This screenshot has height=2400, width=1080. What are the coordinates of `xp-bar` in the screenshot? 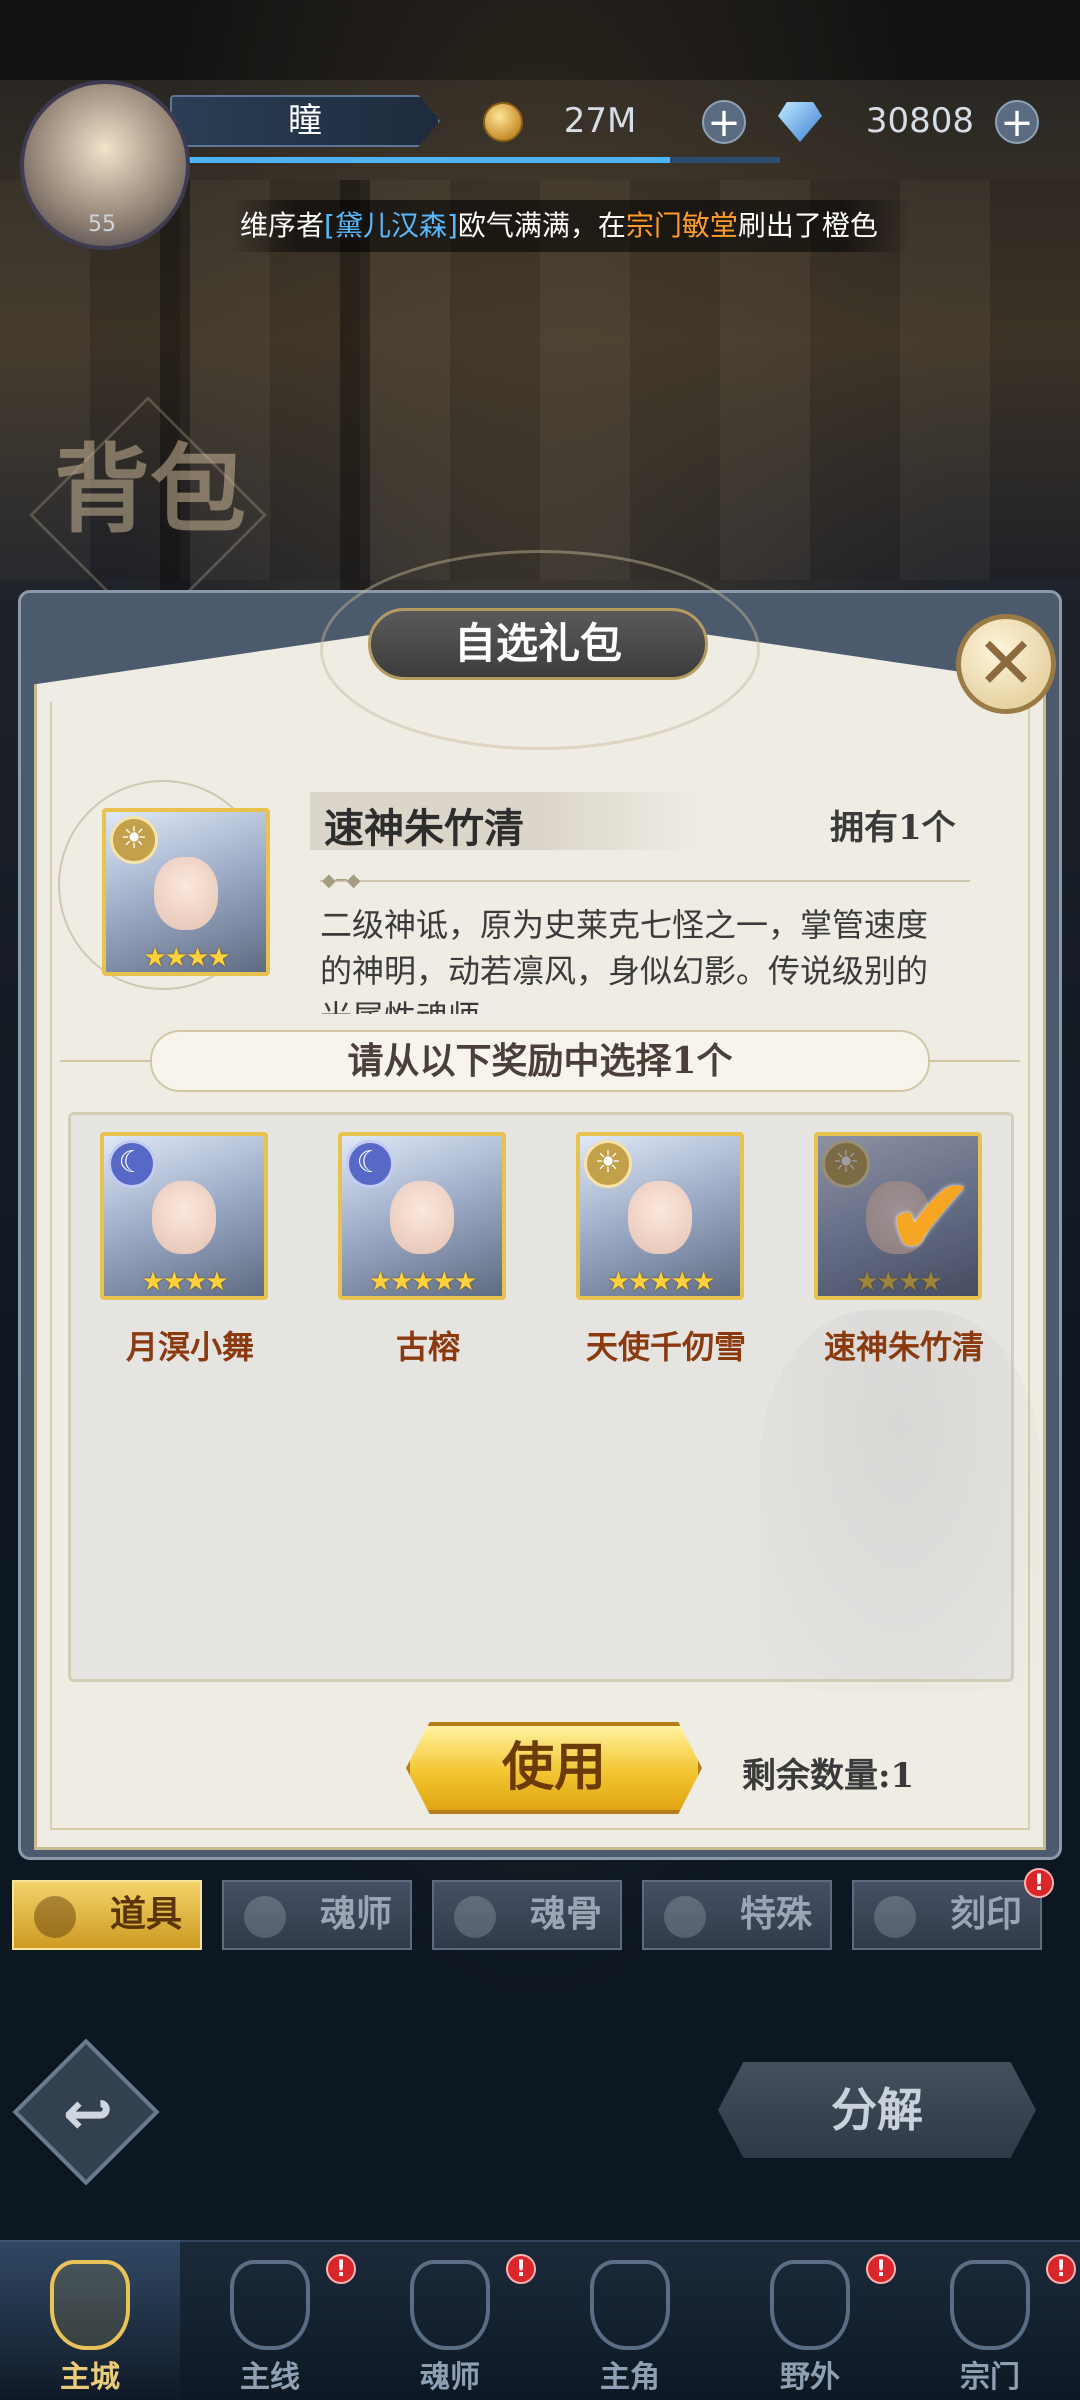 It's located at (475, 160).